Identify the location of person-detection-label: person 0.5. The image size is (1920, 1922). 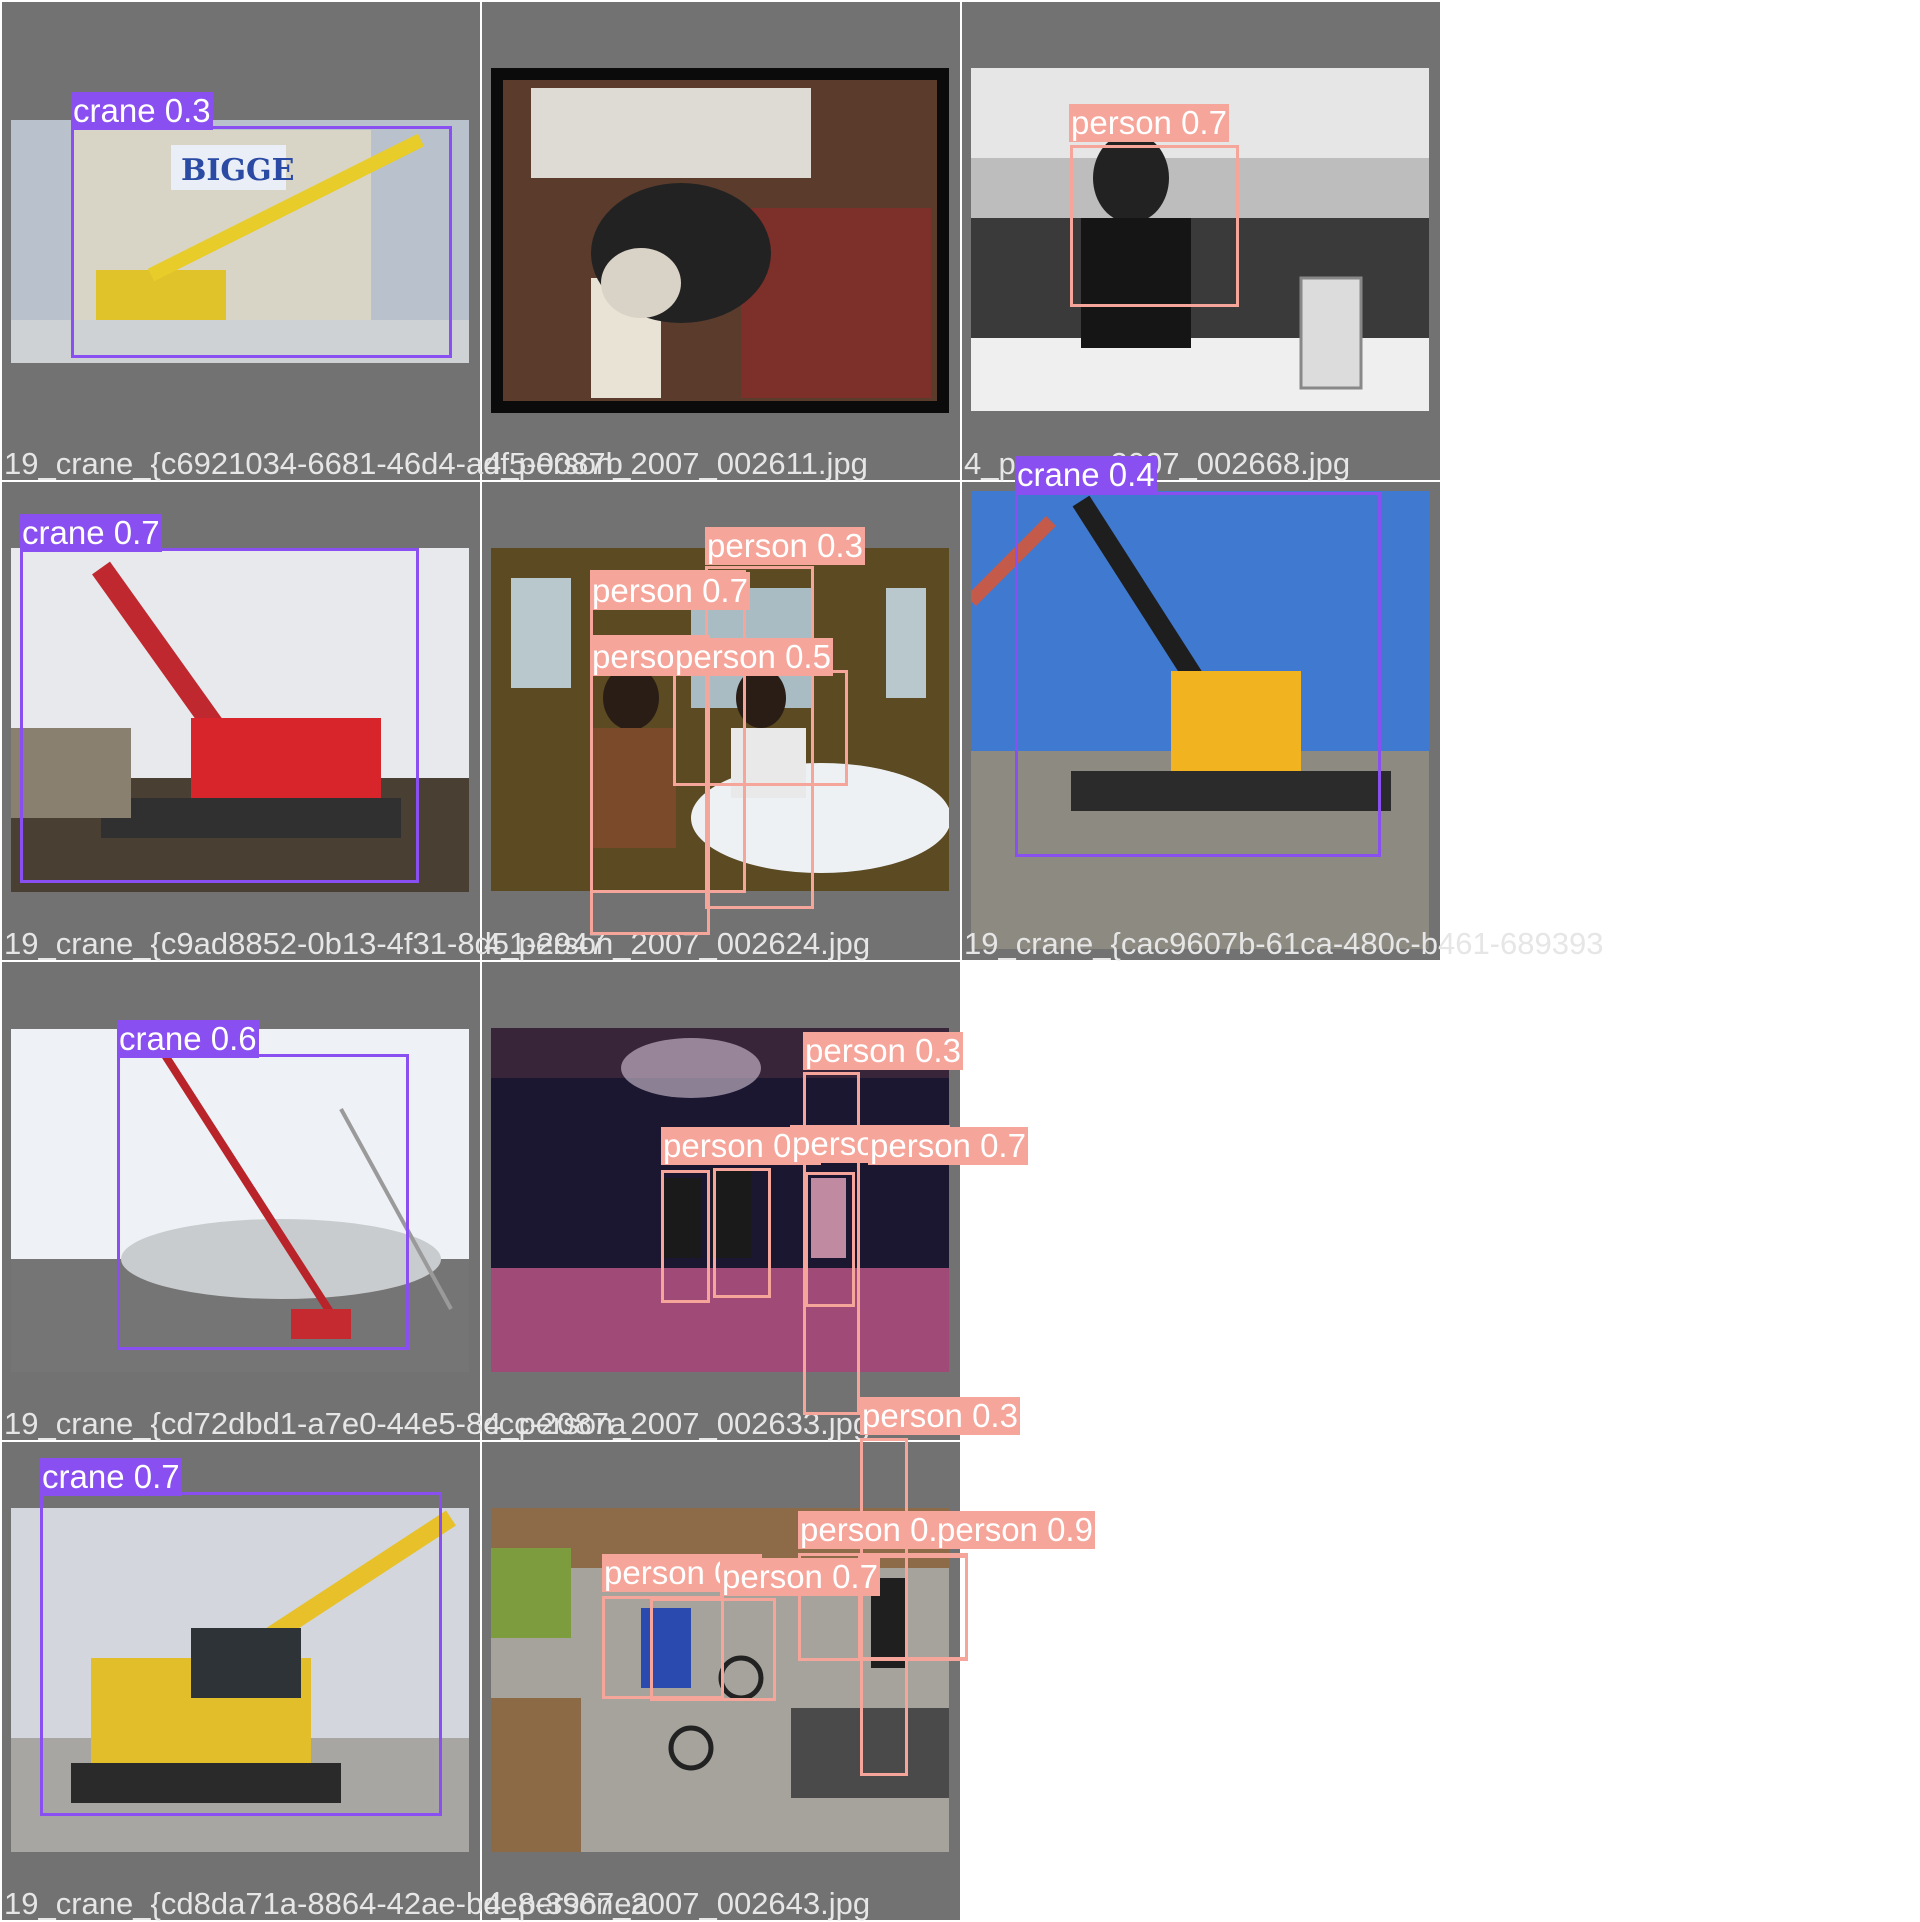
(753, 657).